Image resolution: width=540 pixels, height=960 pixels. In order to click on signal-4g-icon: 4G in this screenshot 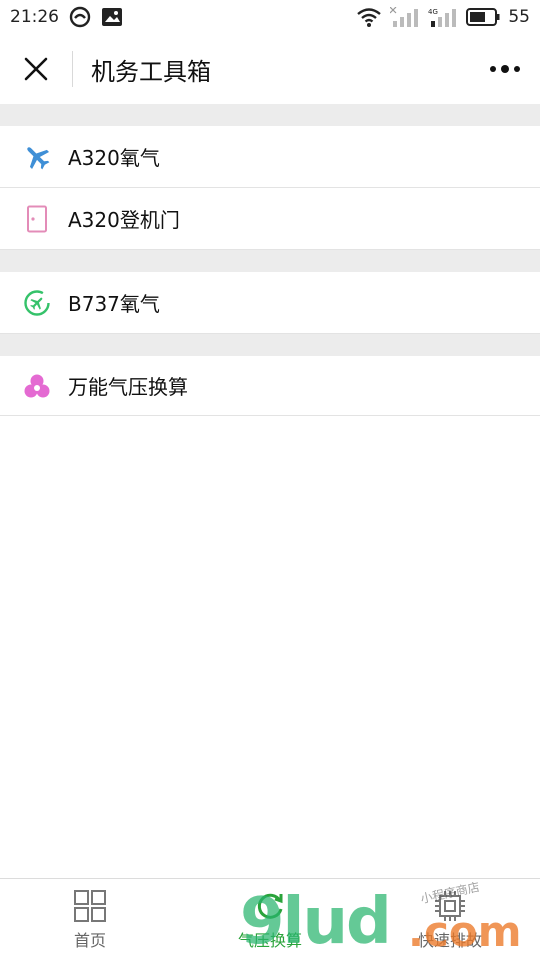, I will do `click(443, 17)`.